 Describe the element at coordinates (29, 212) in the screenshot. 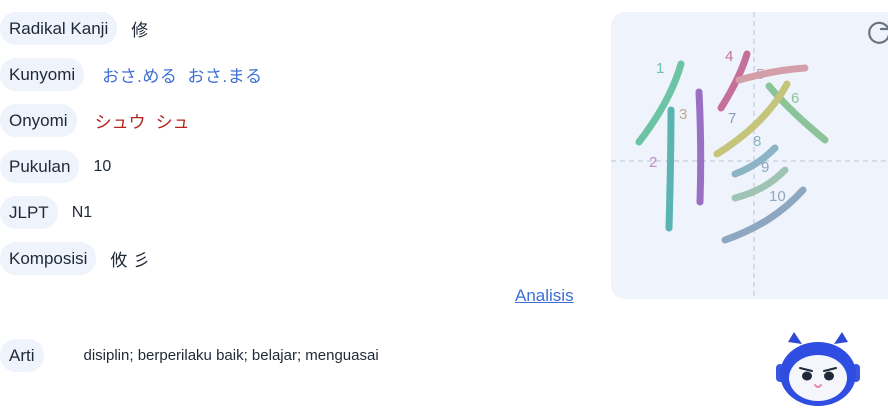

I see `label-jlpt: JLPT` at that location.